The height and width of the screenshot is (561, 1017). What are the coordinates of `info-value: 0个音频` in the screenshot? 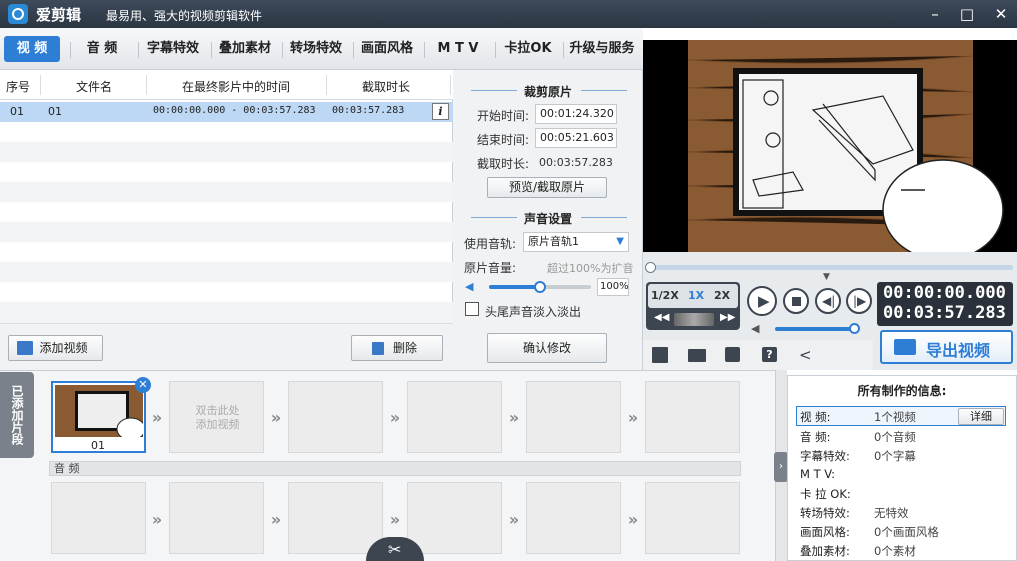 It's located at (895, 437).